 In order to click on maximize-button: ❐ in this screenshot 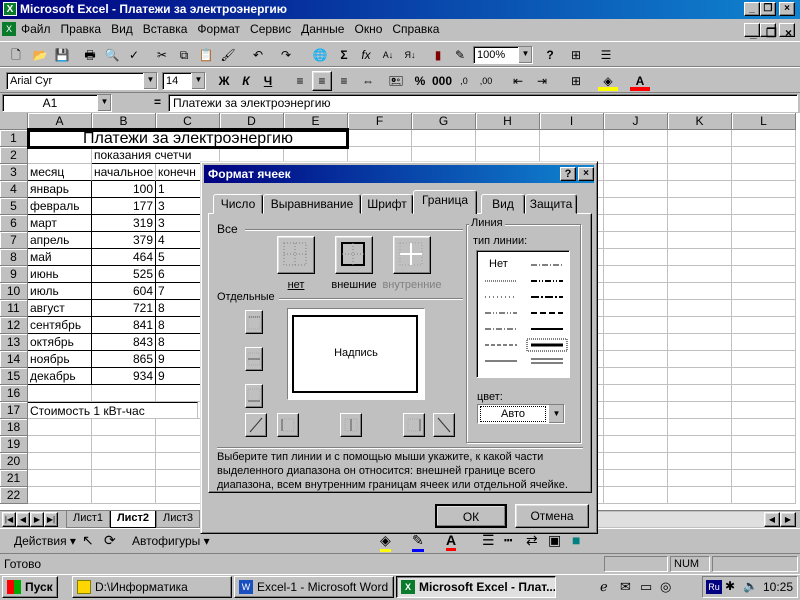, I will do `click(768, 9)`.